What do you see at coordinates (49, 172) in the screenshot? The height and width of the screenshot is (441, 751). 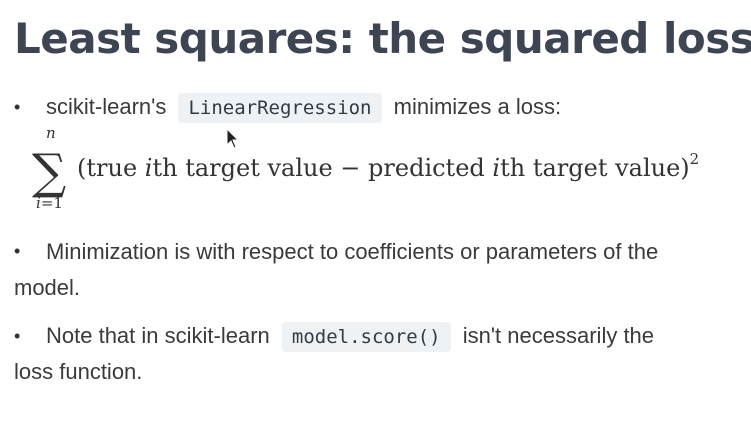 I see `summation-sign: ∑` at bounding box center [49, 172].